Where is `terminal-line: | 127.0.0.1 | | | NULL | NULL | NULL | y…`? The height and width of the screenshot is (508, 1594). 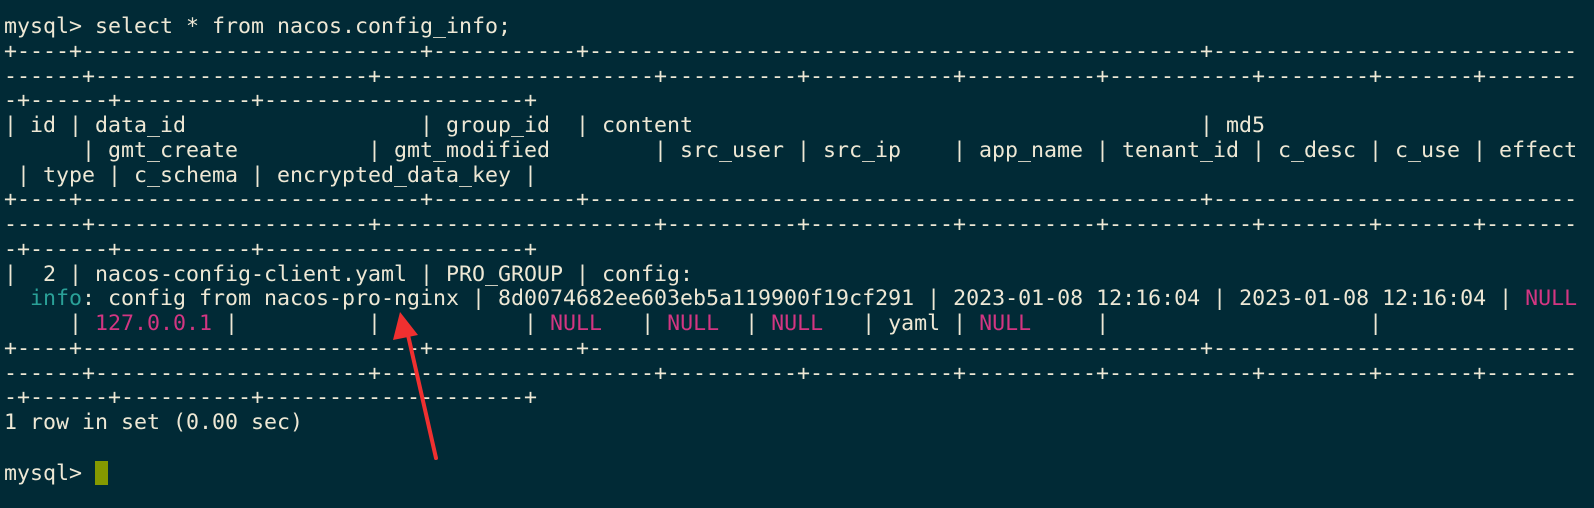 terminal-line: | 127.0.0.1 | | | NULL | NULL | NULL | y… is located at coordinates (790, 324).